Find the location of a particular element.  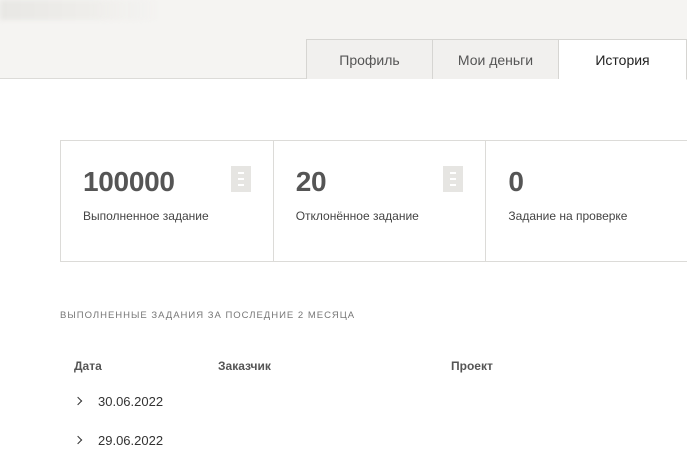

stat-pending: 0 Задание на проверке is located at coordinates (586, 201).